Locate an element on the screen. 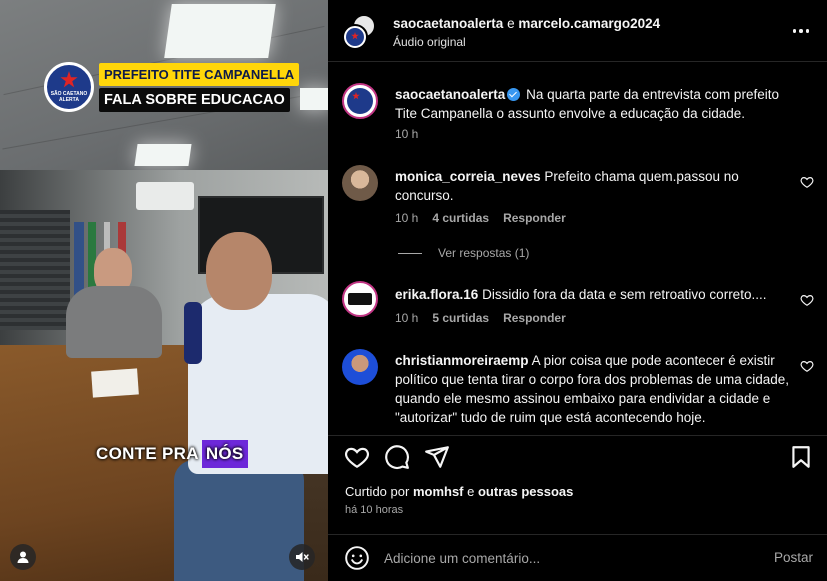 Image resolution: width=827 pixels, height=581 pixels. air-conditioner is located at coordinates (165, 196).